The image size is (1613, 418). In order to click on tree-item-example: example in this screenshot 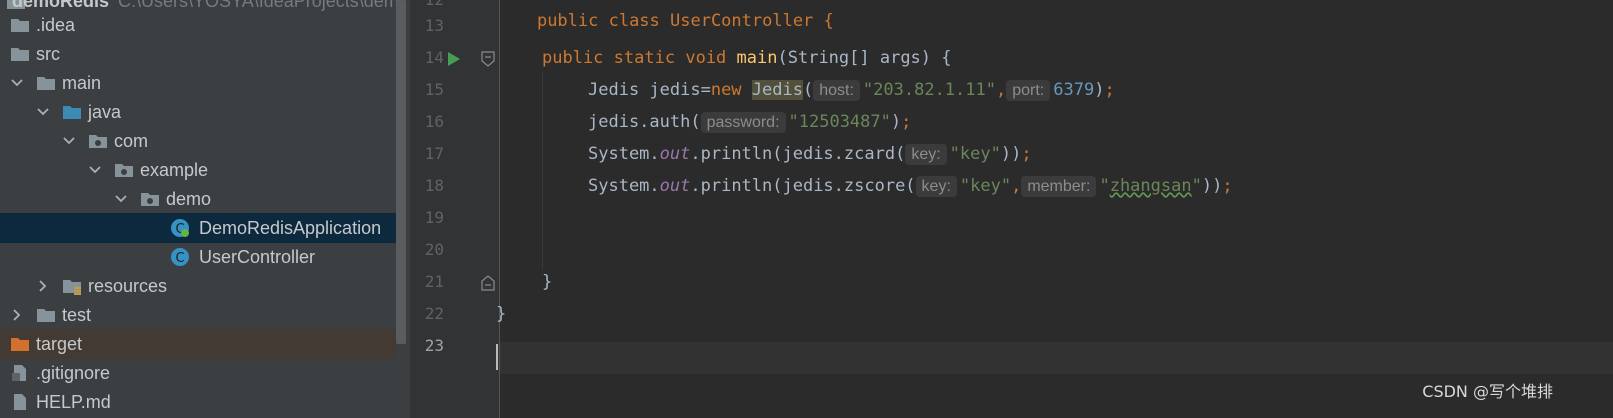, I will do `click(198, 170)`.